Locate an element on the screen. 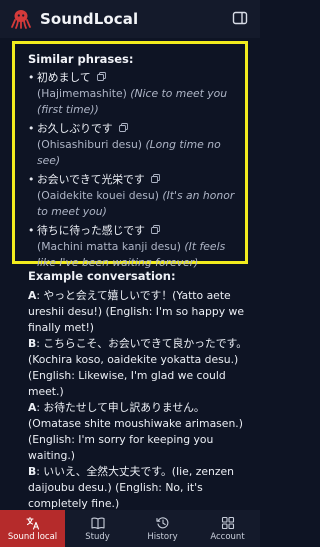  phrase-romaji: (Hajimemashite) is located at coordinates (82, 93).